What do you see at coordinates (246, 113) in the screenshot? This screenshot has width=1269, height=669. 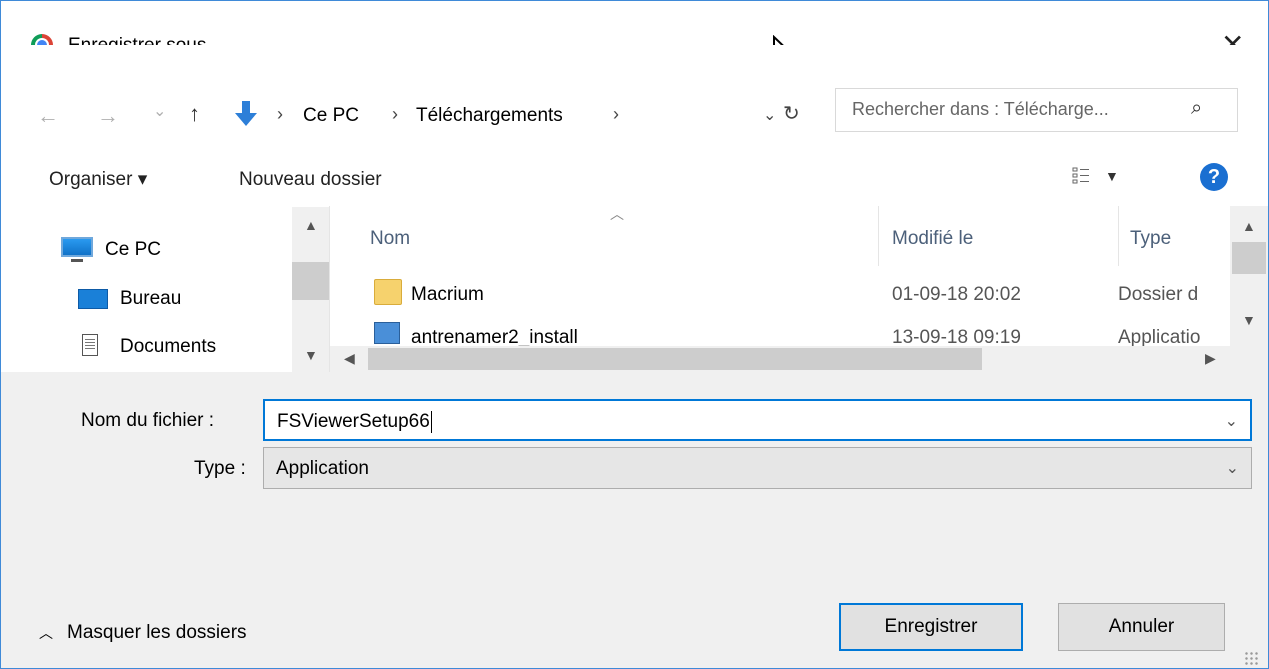 I see `downloads-icon` at bounding box center [246, 113].